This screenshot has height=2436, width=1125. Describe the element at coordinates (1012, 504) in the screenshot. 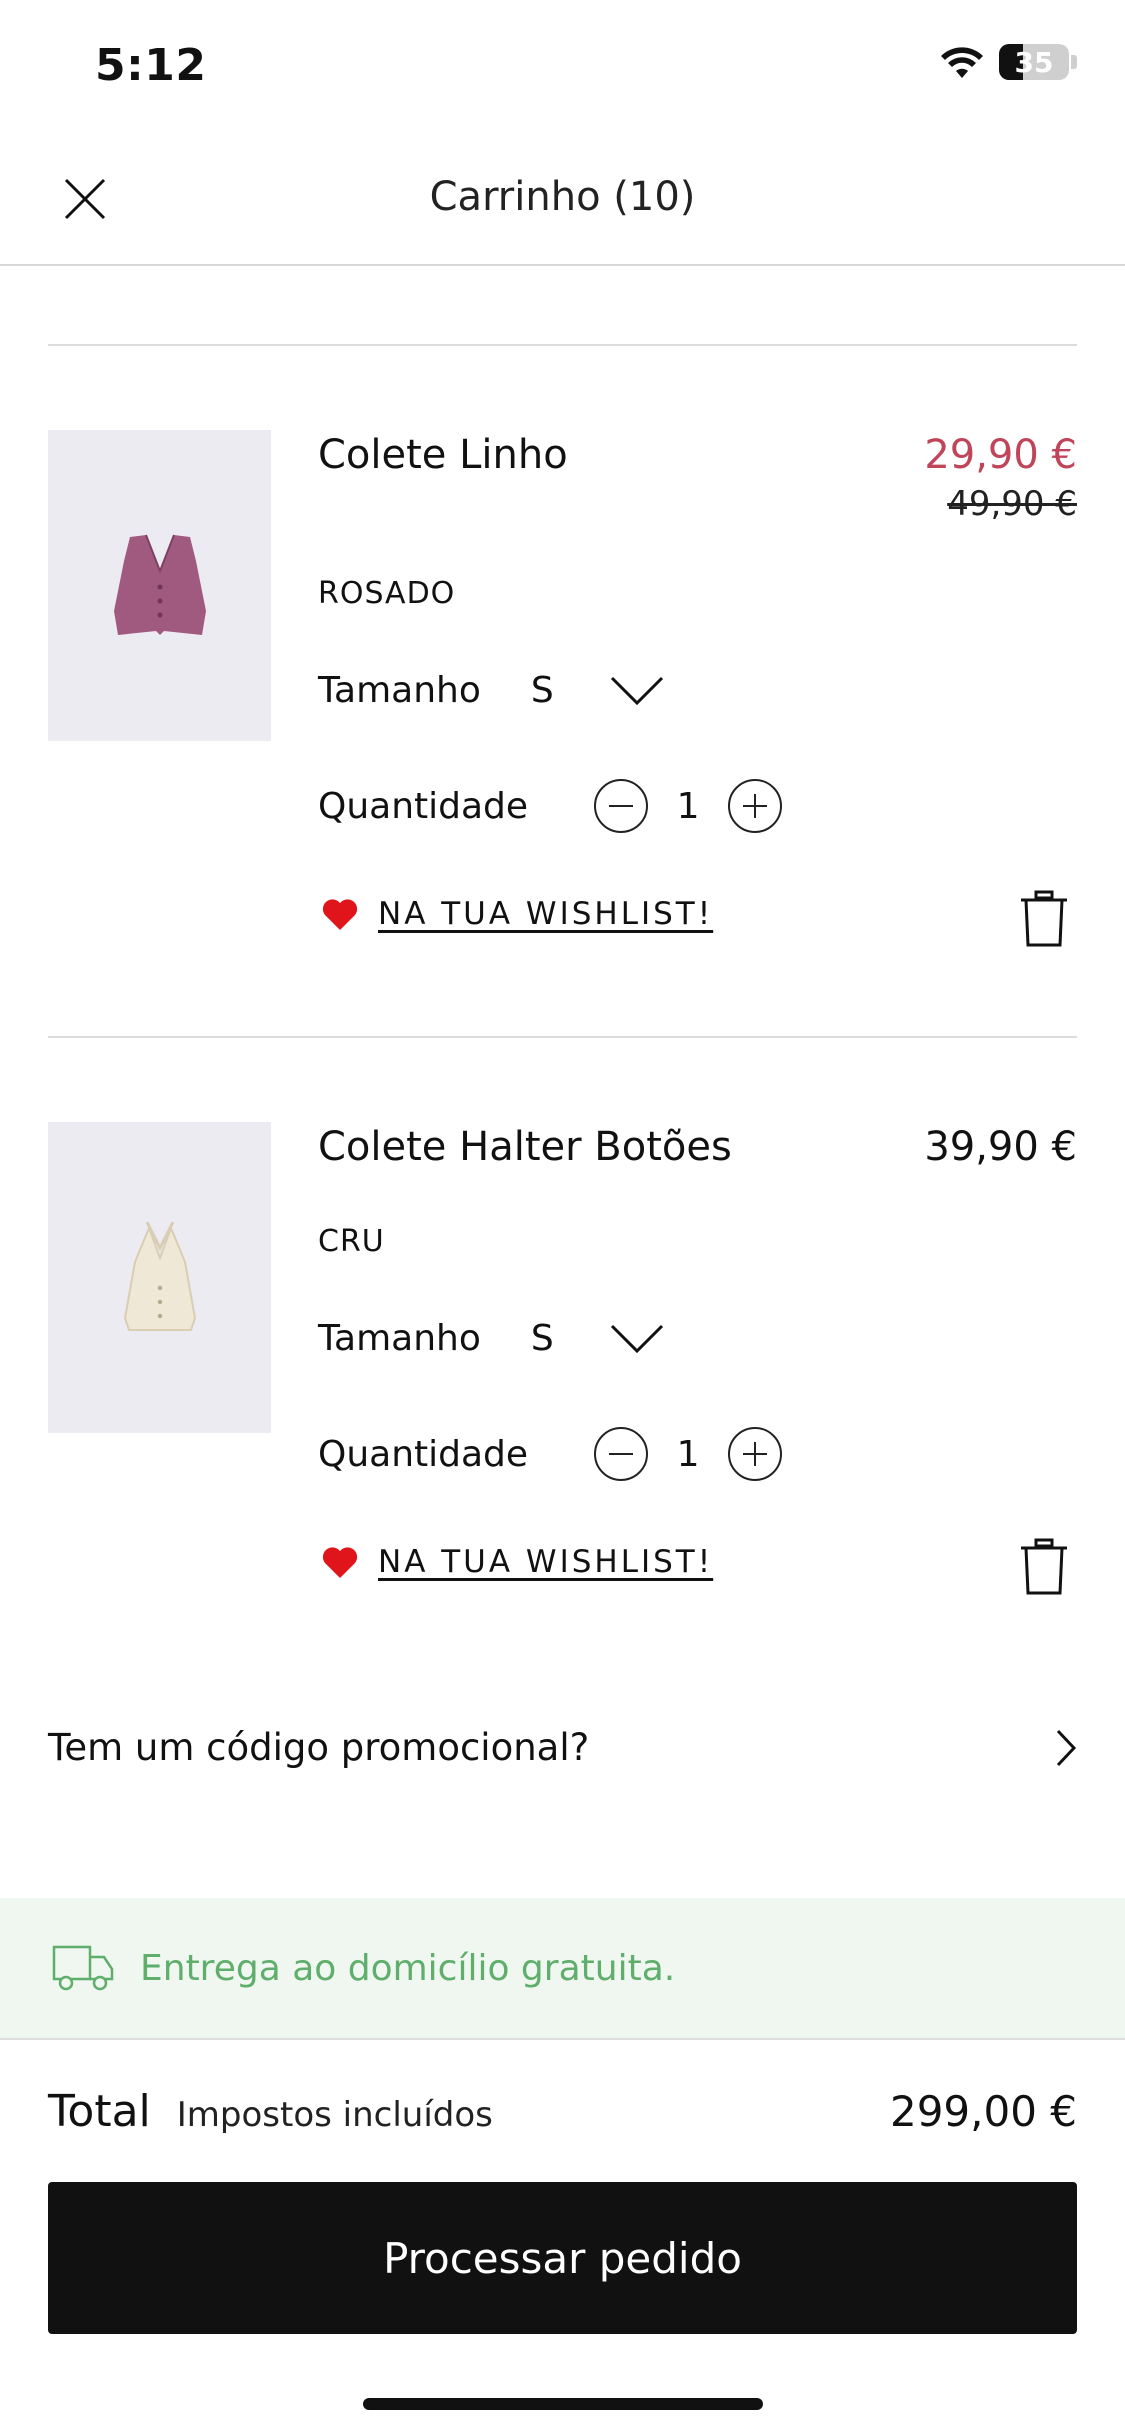

I see `original-price: 49,90 €` at that location.